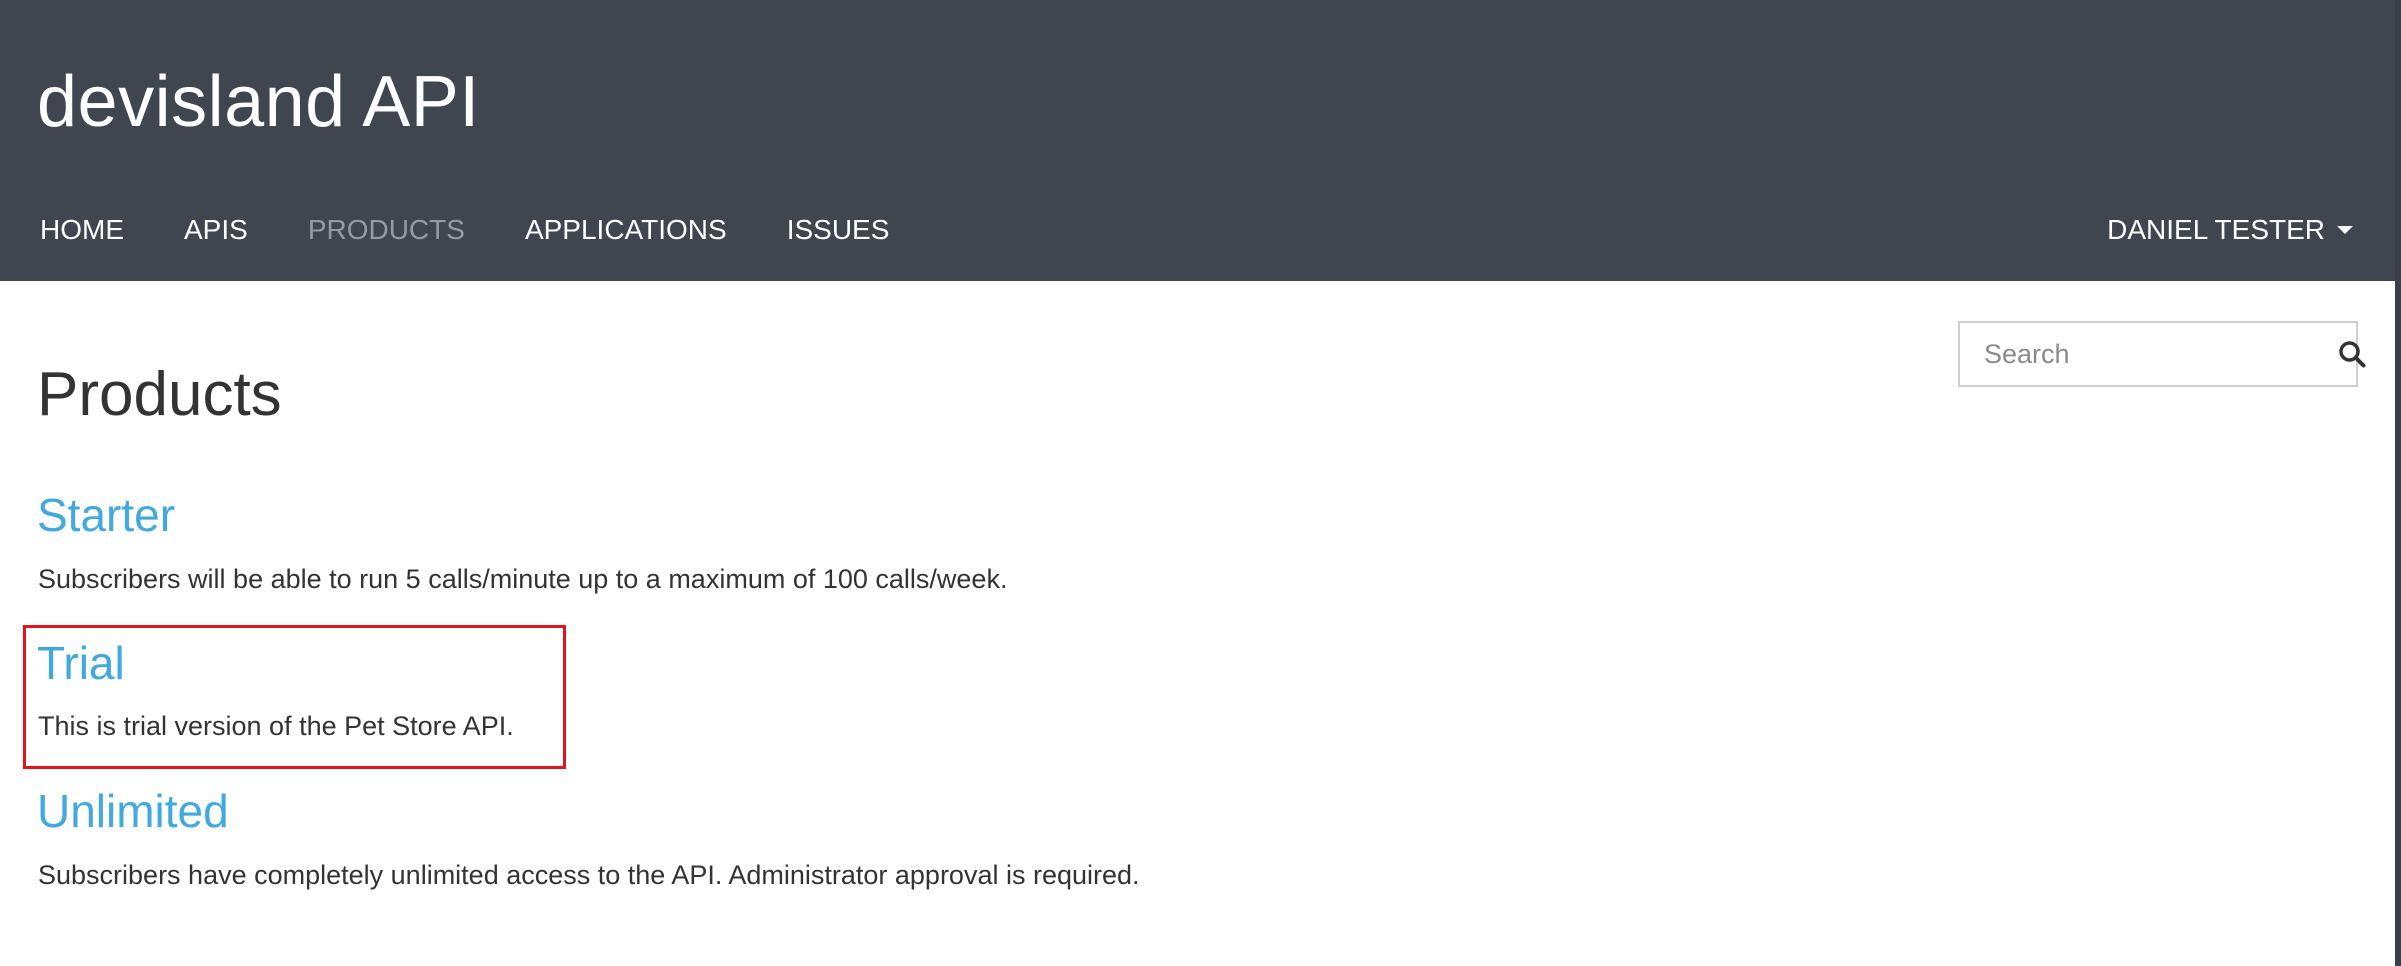 Image resolution: width=2401 pixels, height=966 pixels. What do you see at coordinates (626, 230) in the screenshot?
I see `nav-item-applications: APPLICATIONS` at bounding box center [626, 230].